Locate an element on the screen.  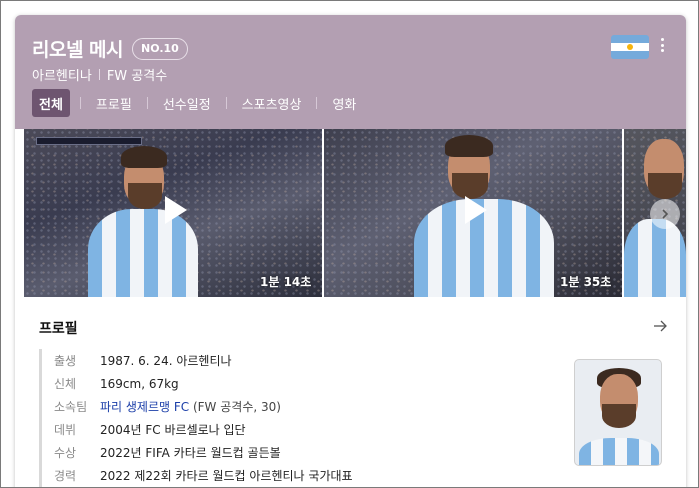
profile-row-team: 소속팀 파리 생제르맹 FC (FW 공격수, 30) is located at coordinates (203, 406).